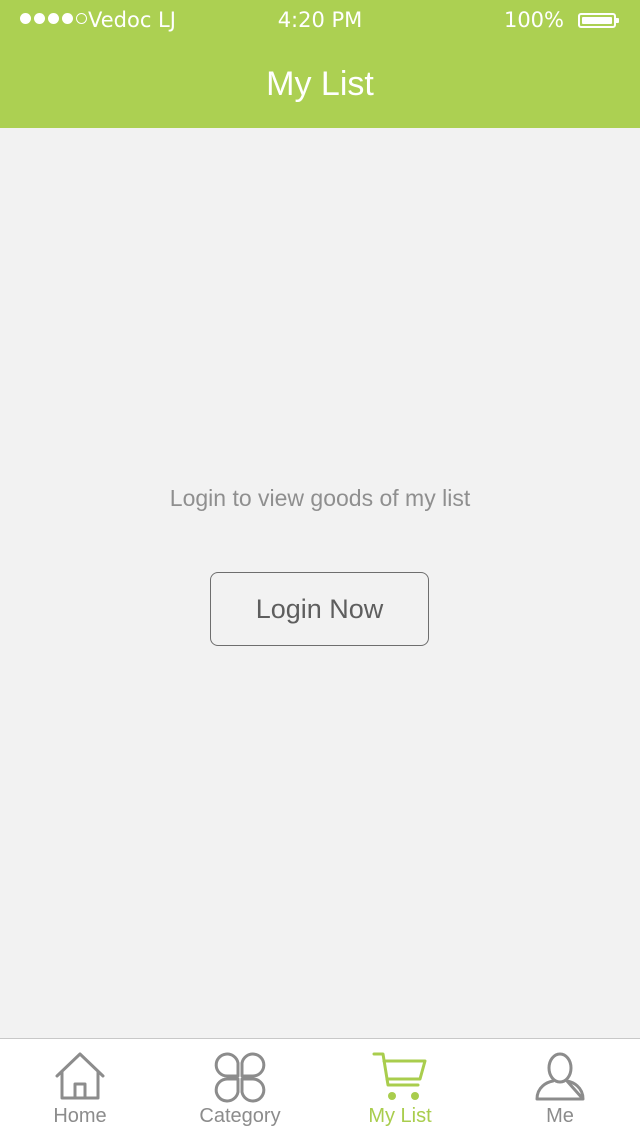 This screenshot has height=1136, width=640. I want to click on person-icon, so click(560, 1076).